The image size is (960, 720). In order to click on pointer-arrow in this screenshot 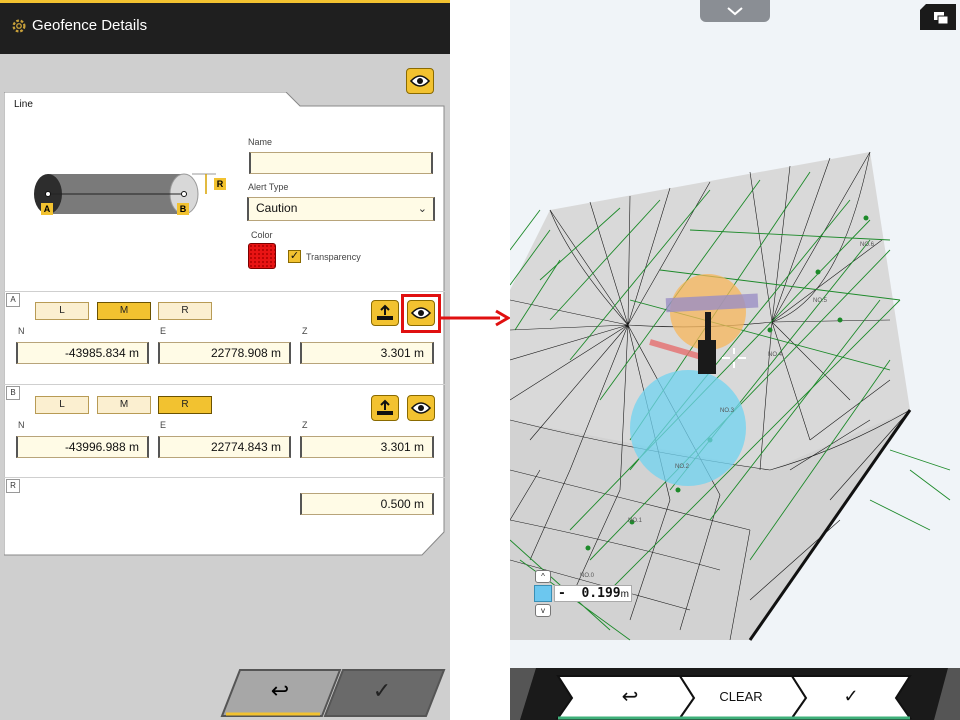, I will do `click(475, 318)`.